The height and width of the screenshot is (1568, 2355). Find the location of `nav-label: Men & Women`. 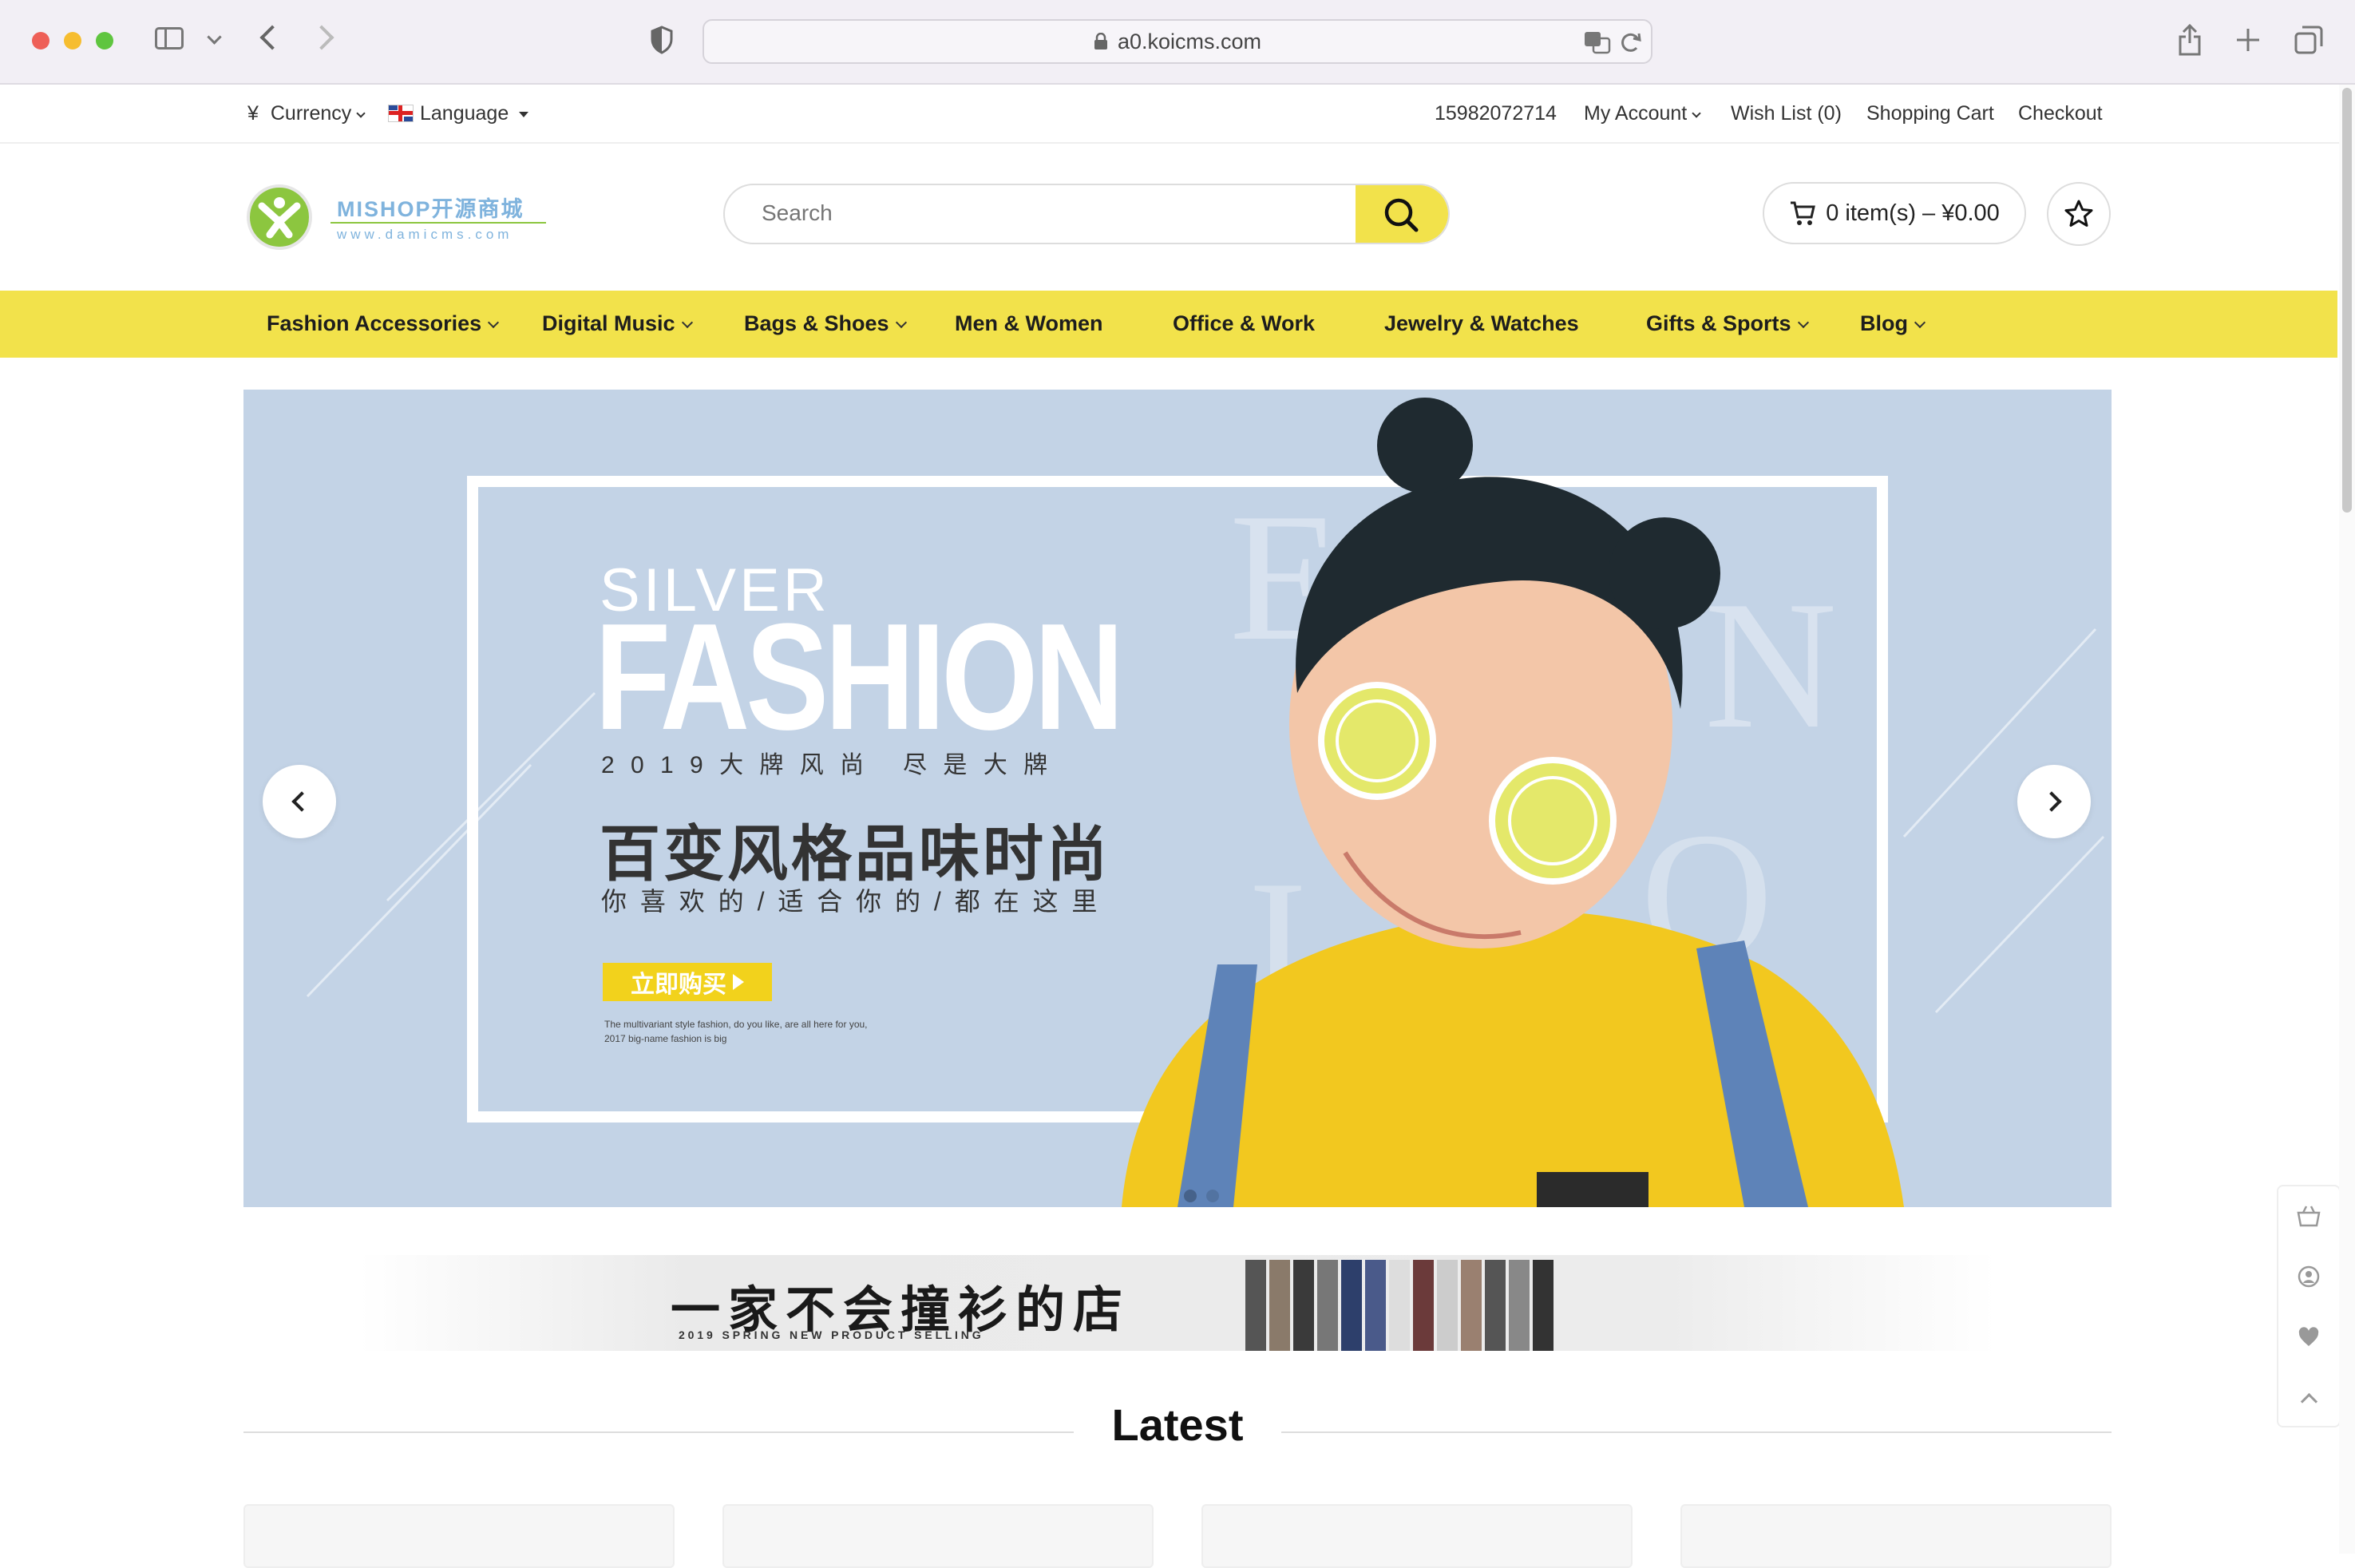

nav-label: Men & Women is located at coordinates (1029, 323).